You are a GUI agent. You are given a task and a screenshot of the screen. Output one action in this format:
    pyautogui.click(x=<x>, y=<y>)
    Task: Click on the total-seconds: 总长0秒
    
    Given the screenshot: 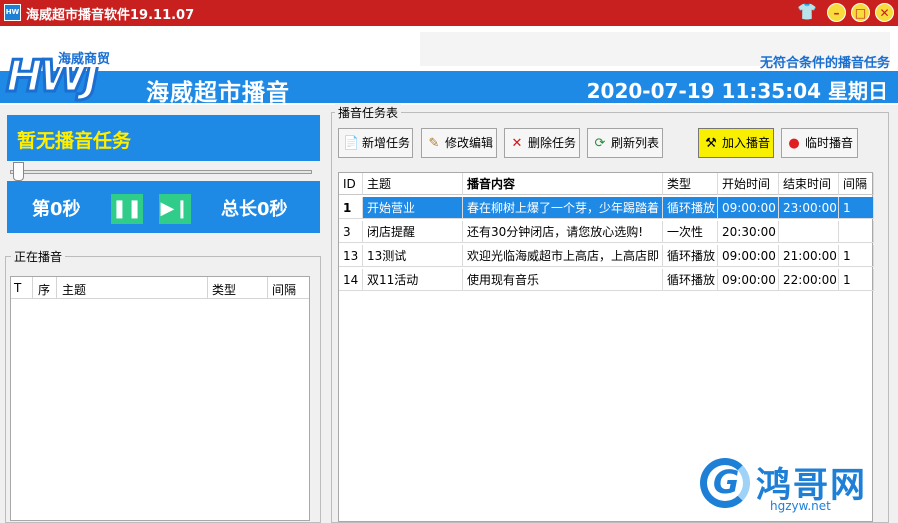 What is the action you would take?
    pyautogui.click(x=254, y=209)
    